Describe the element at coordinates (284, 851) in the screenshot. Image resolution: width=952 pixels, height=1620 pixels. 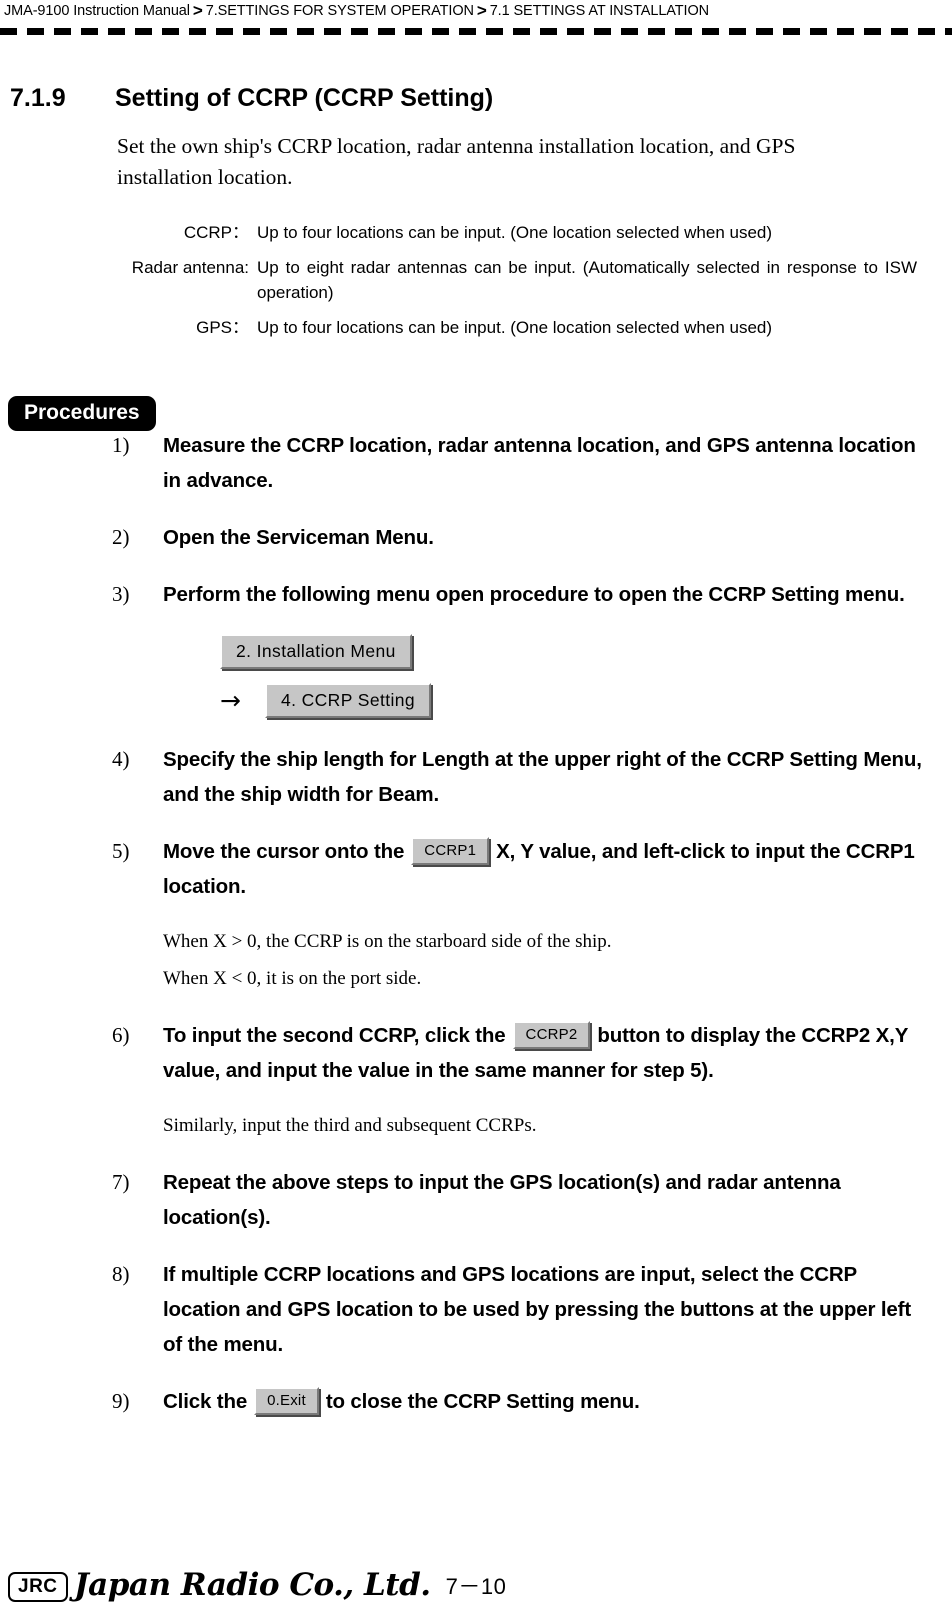
I see `step-text-before: Move the cursor onto the` at that location.